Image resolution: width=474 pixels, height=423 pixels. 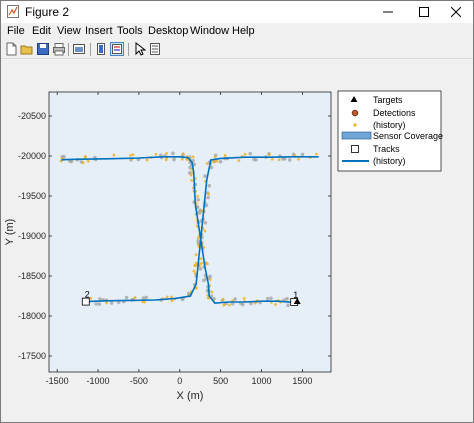 I want to click on open-file-icon, so click(x=27, y=49).